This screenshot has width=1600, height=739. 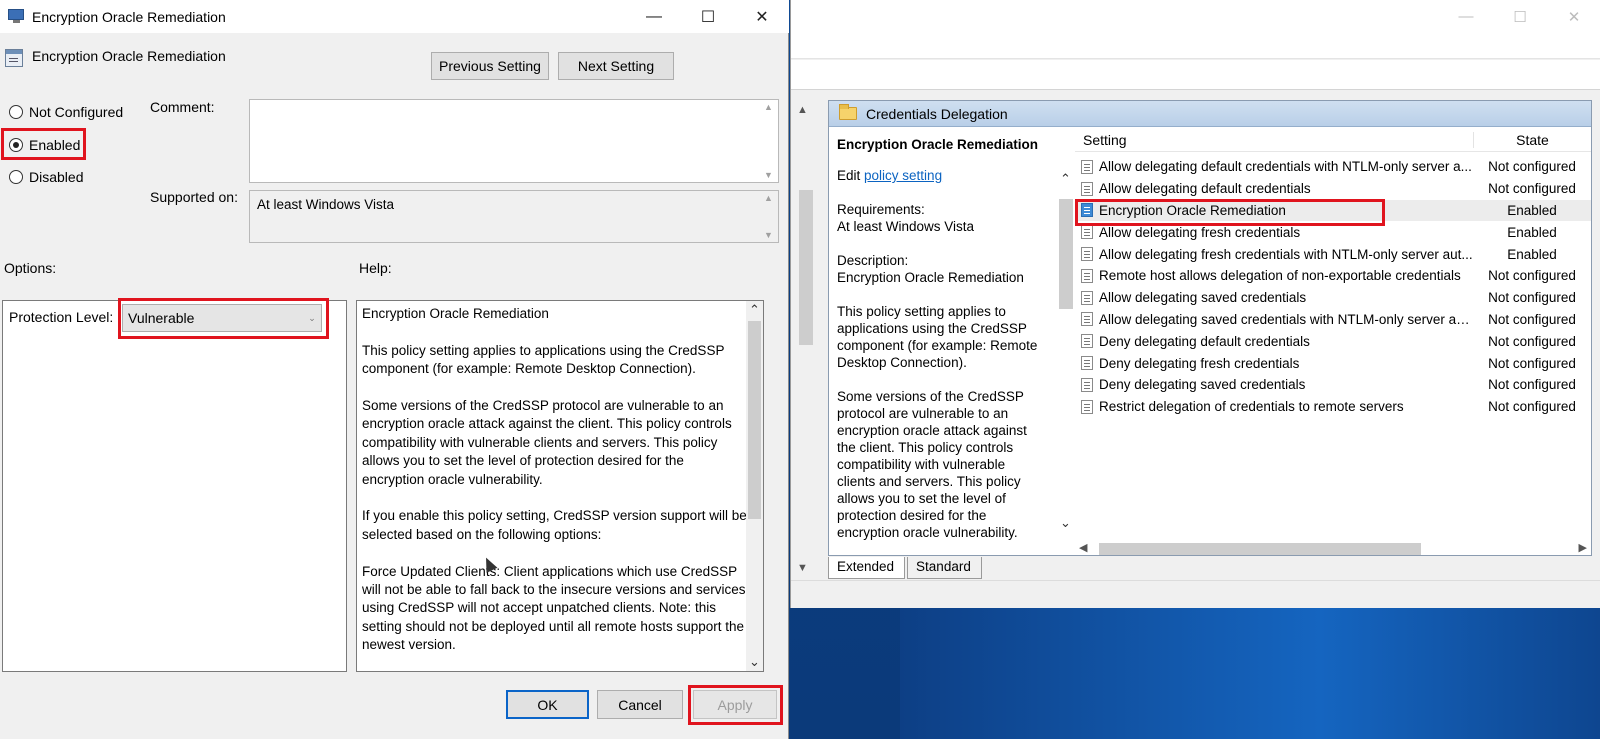 I want to click on description-scrollbar: ⌃ ⌄, so click(x=1066, y=351).